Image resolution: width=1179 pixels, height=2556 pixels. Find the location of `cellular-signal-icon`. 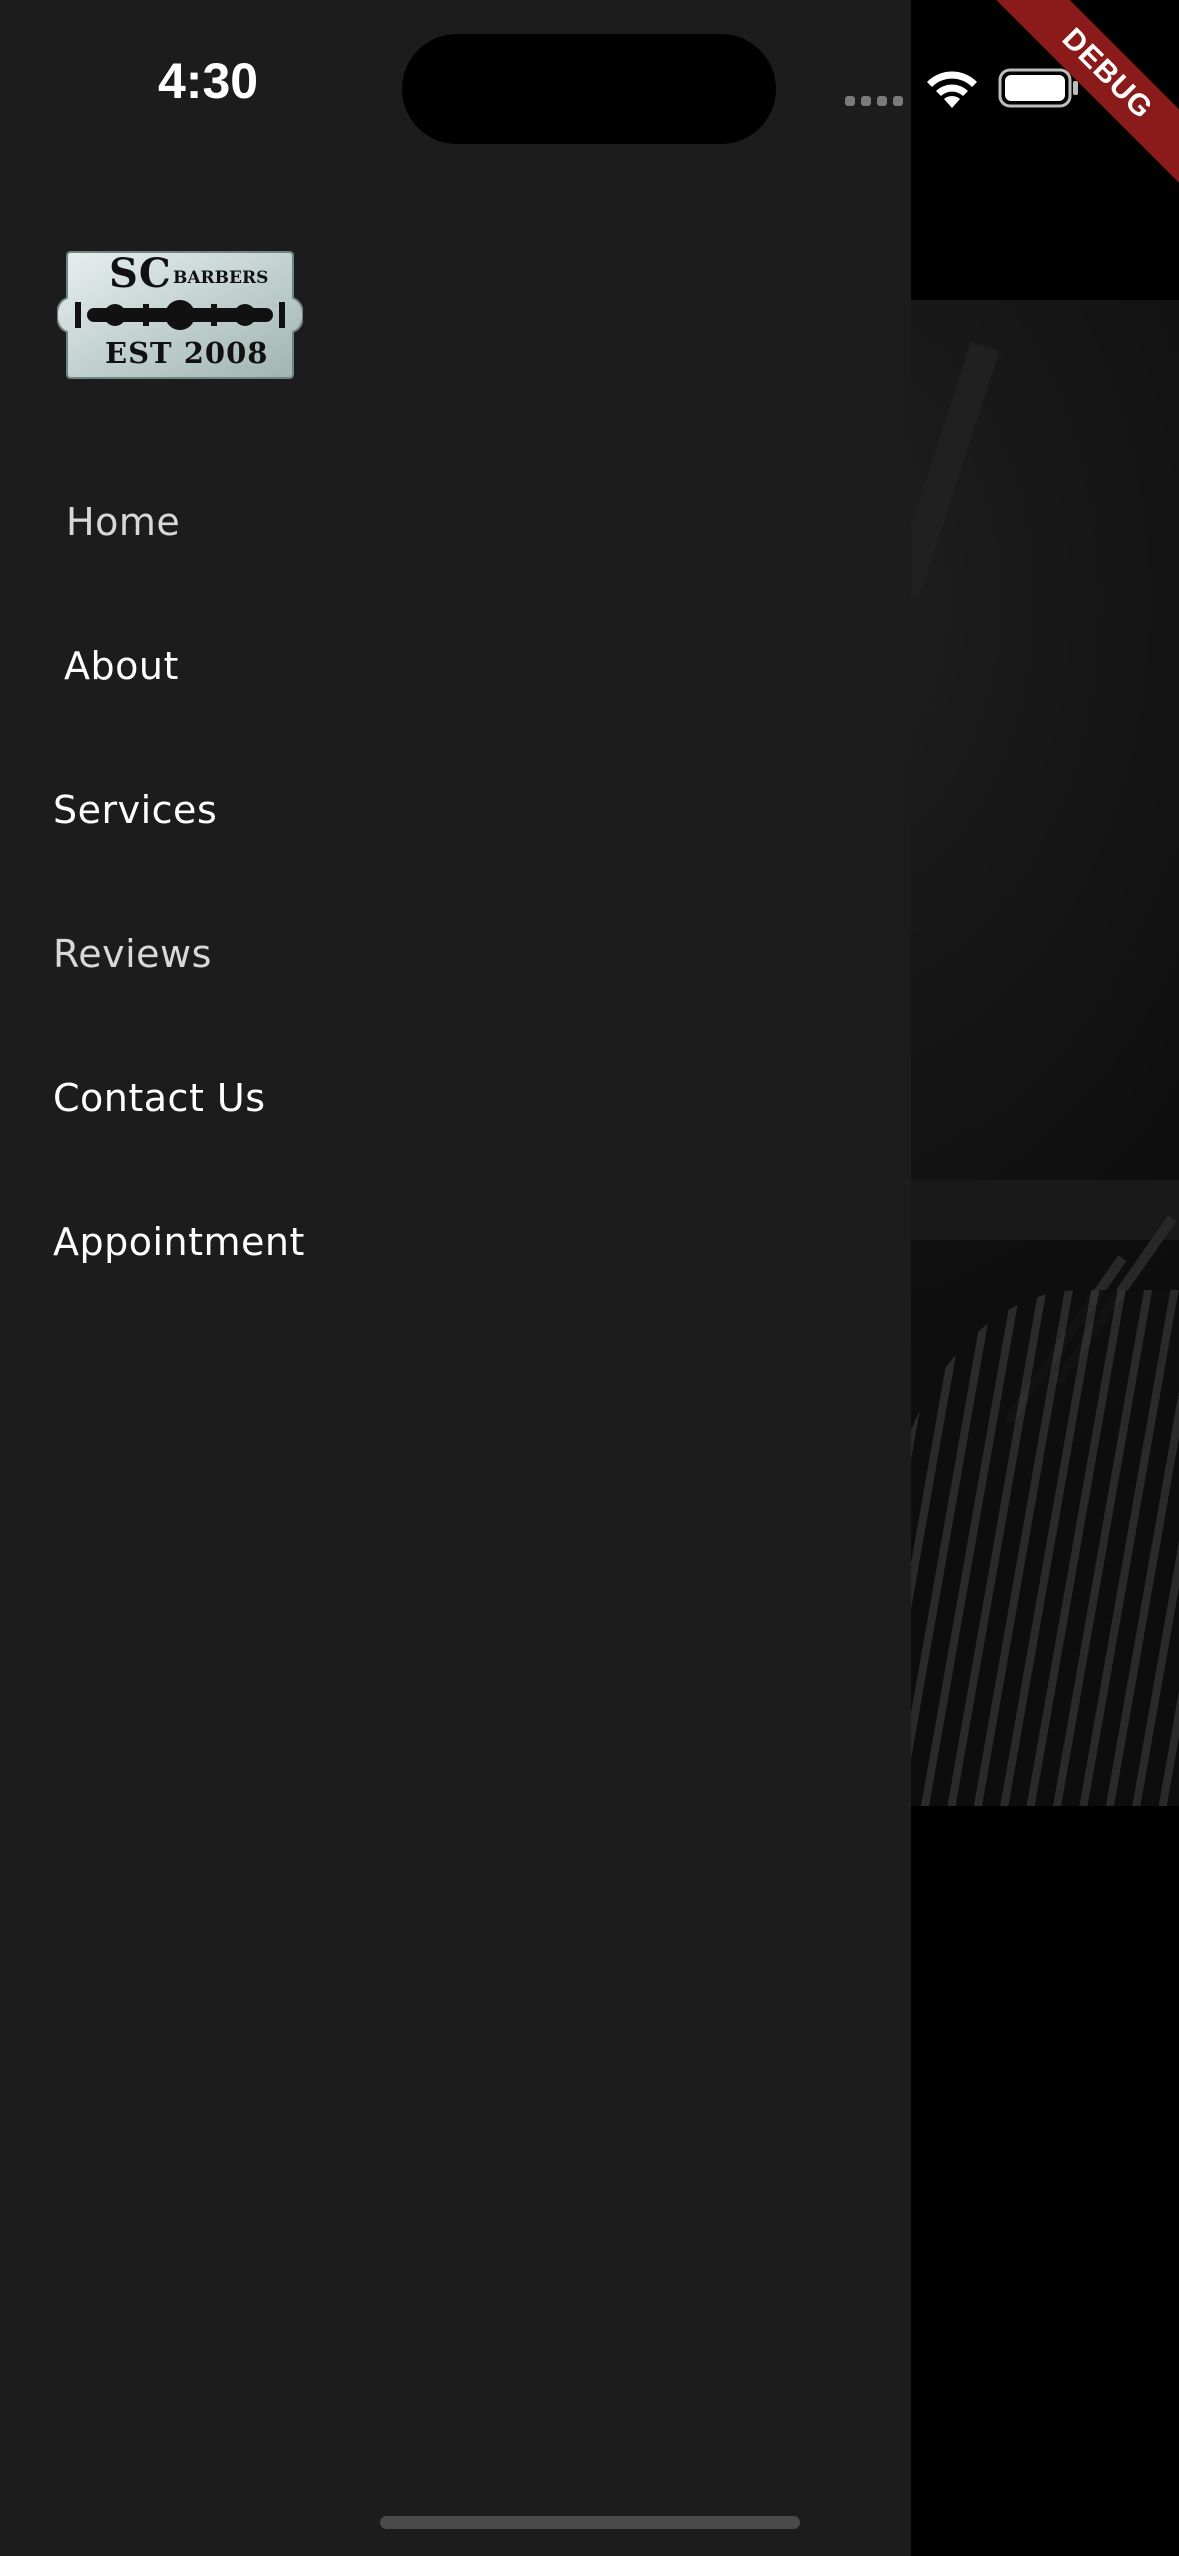

cellular-signal-icon is located at coordinates (874, 101).